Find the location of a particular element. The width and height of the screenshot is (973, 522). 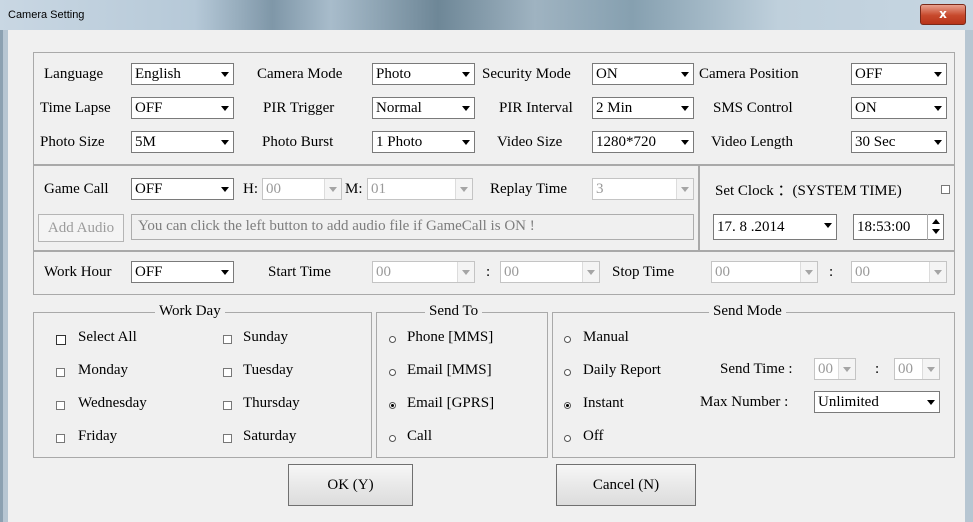

pir-trigger-select: Normal is located at coordinates (423, 108).